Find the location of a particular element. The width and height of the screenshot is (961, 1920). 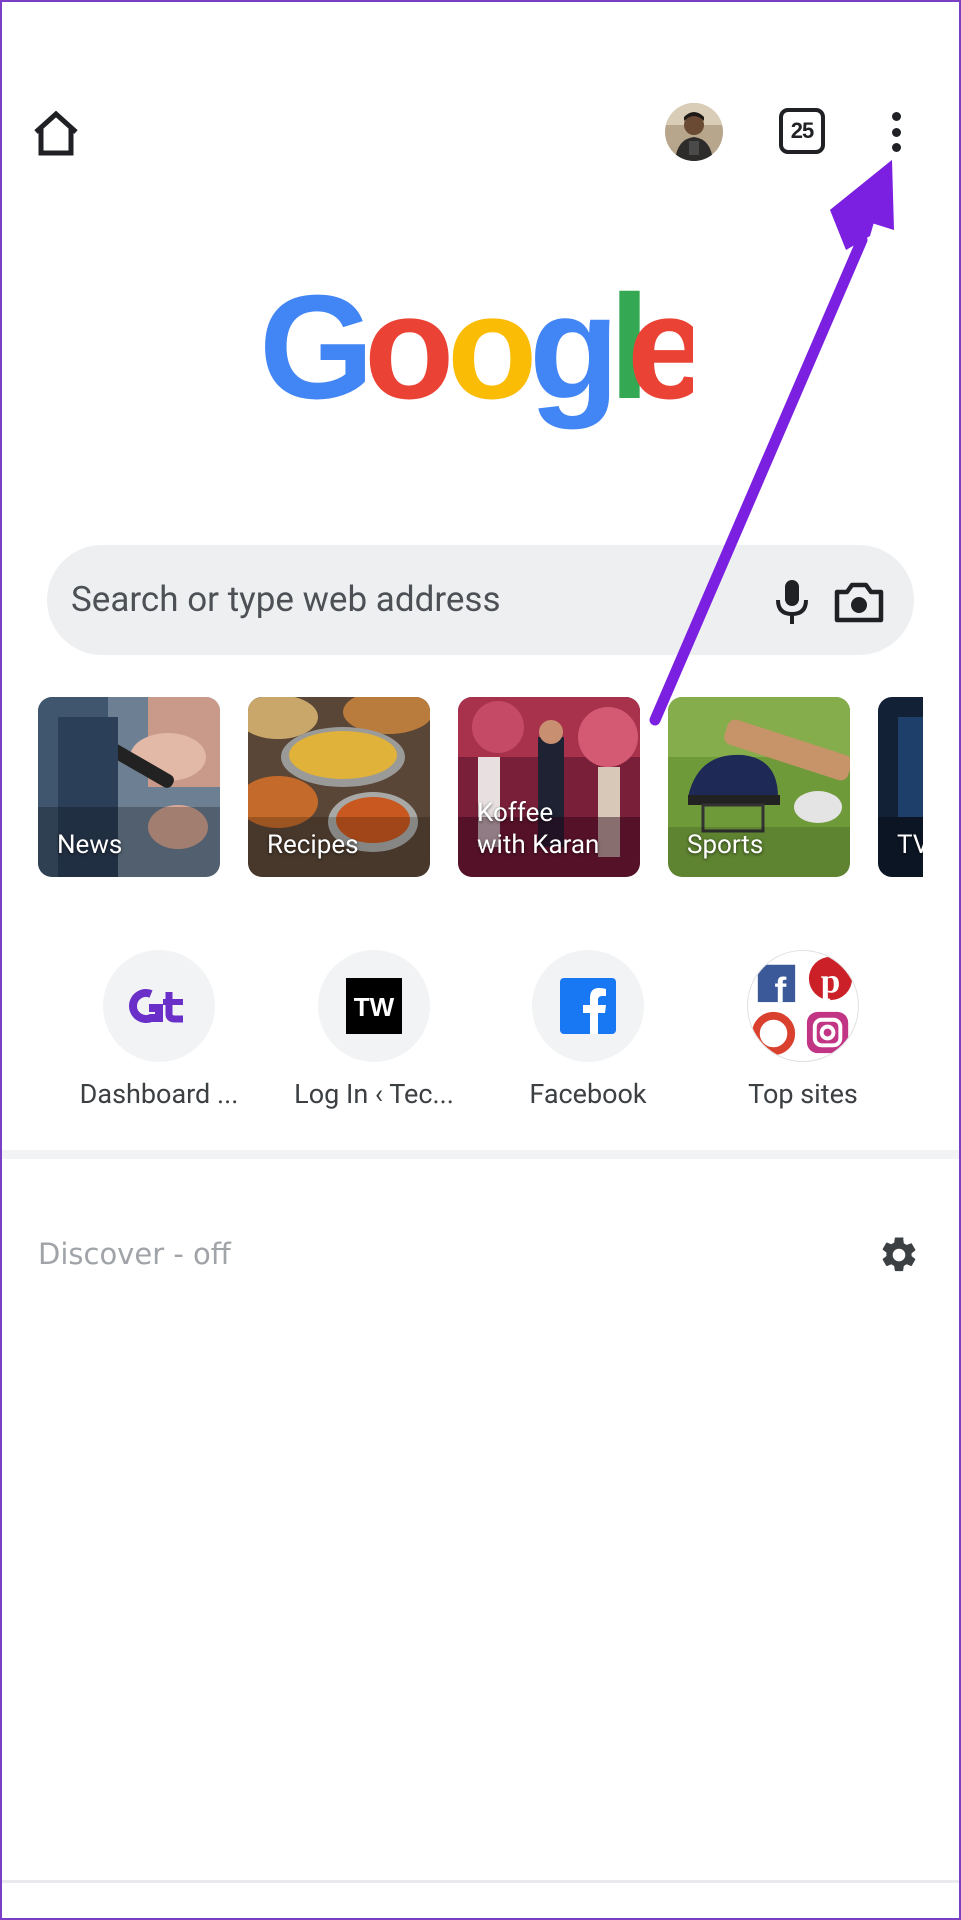

discover-status: Discover - off is located at coordinates (134, 1254).